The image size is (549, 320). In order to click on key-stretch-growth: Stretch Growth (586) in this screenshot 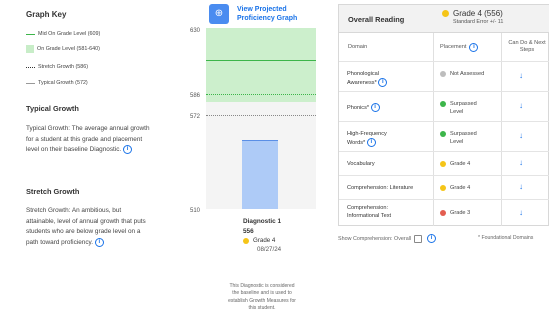, I will do `click(57, 67)`.